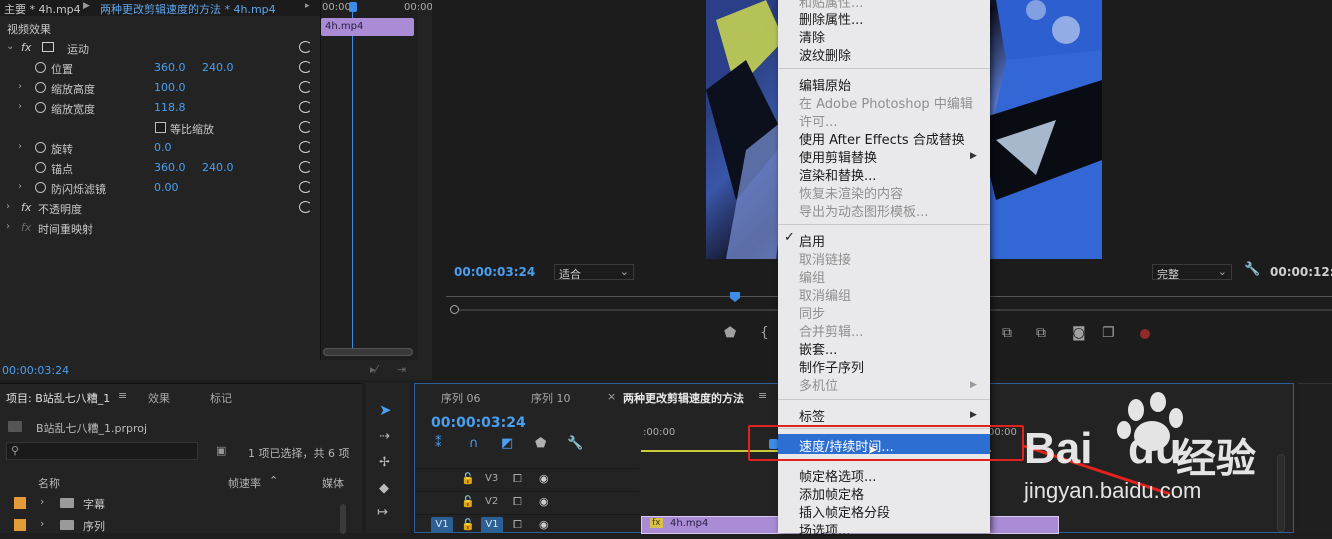  Describe the element at coordinates (122, 395) in the screenshot. I see `project-tab-menu-icon: ≡` at that location.